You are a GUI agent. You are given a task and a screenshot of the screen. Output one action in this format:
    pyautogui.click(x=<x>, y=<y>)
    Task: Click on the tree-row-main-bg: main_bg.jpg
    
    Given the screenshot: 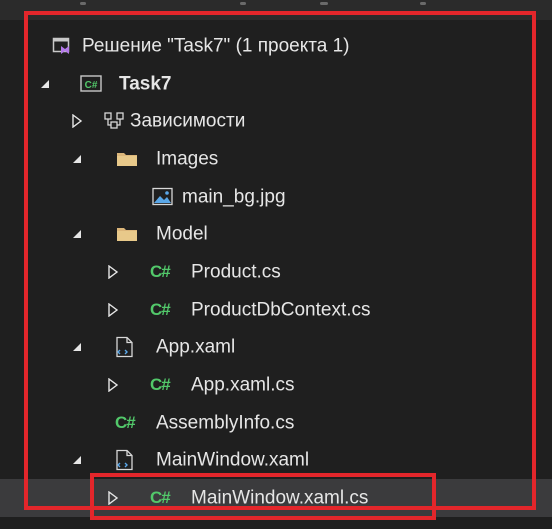 What is the action you would take?
    pyautogui.click(x=276, y=197)
    